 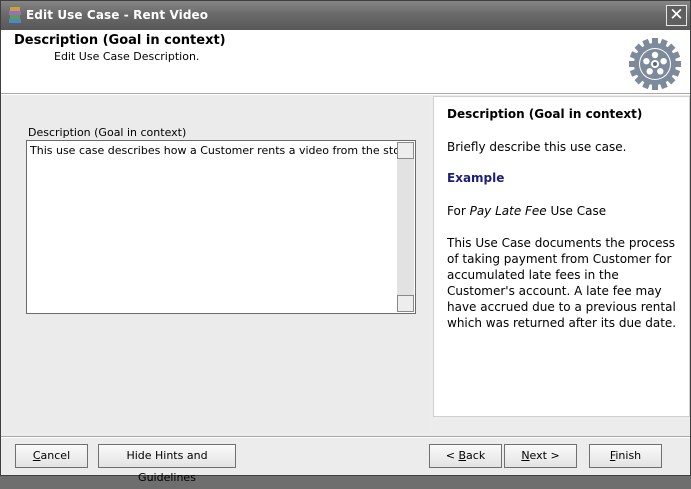 What do you see at coordinates (405, 150) in the screenshot?
I see `scroll-up-button` at bounding box center [405, 150].